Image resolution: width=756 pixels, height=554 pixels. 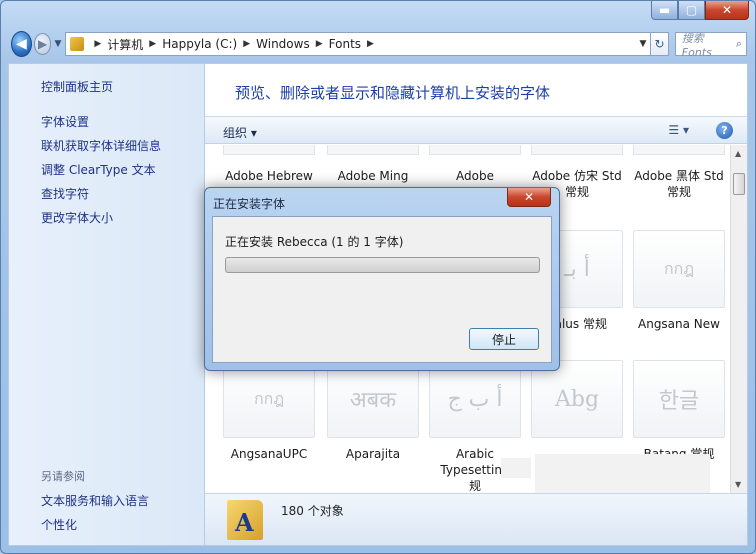 I want to click on sidebar-link-control-panel-home: 控制面板主页, so click(x=77, y=86).